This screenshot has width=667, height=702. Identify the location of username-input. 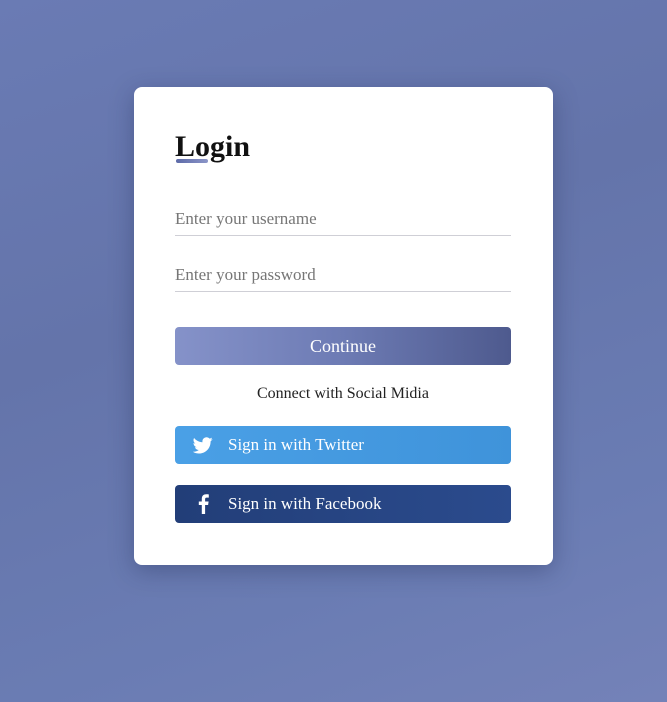
(343, 219).